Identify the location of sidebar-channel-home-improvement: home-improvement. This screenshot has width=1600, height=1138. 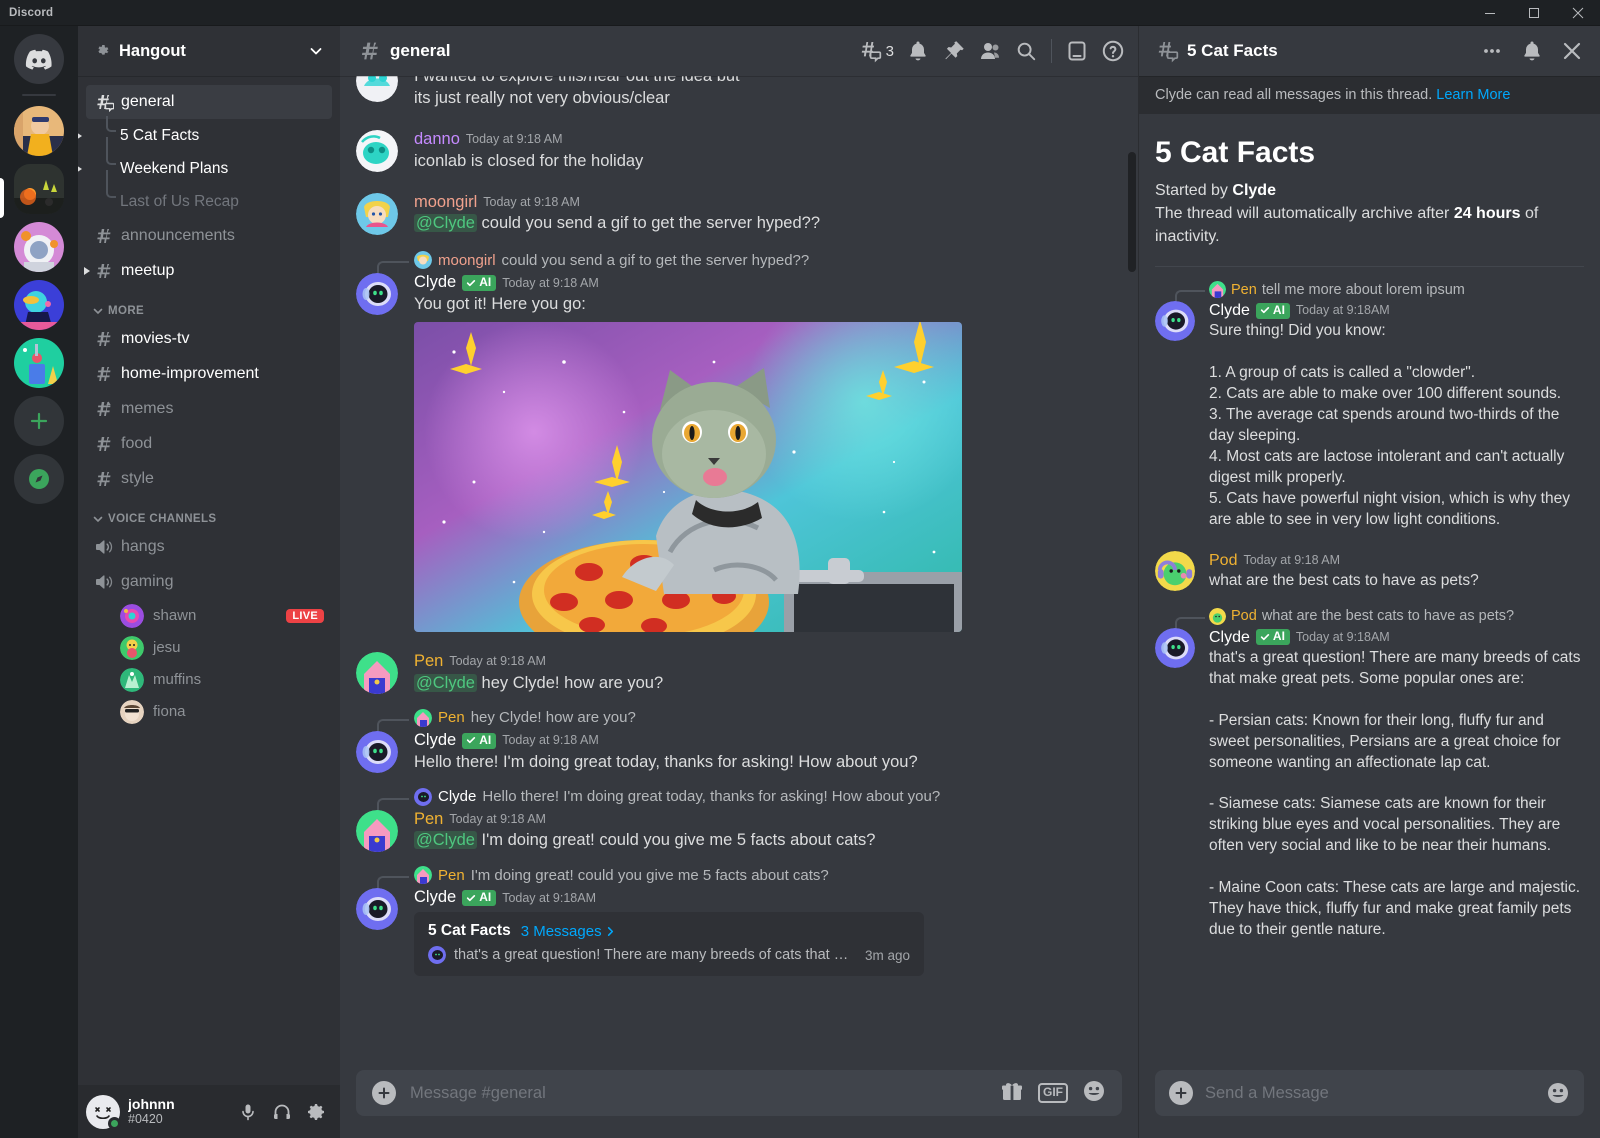
(209, 374).